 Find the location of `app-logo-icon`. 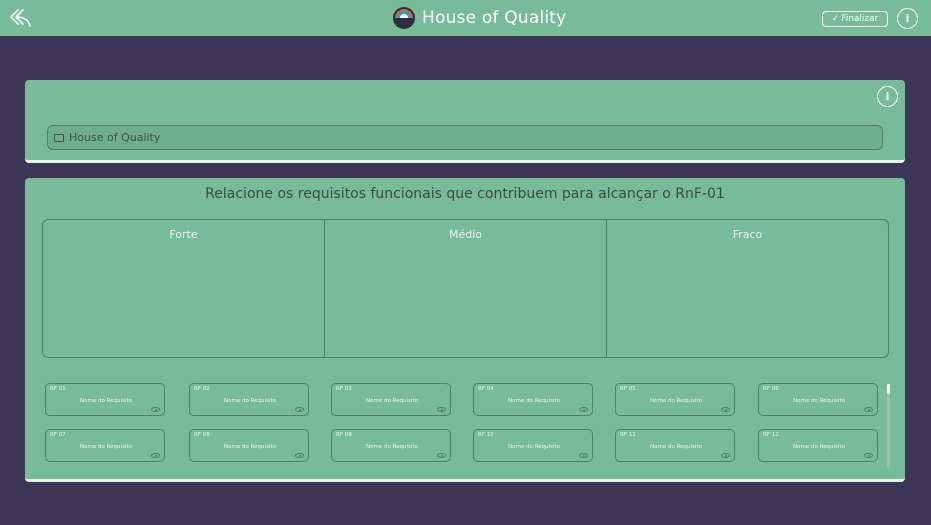

app-logo-icon is located at coordinates (404, 18).